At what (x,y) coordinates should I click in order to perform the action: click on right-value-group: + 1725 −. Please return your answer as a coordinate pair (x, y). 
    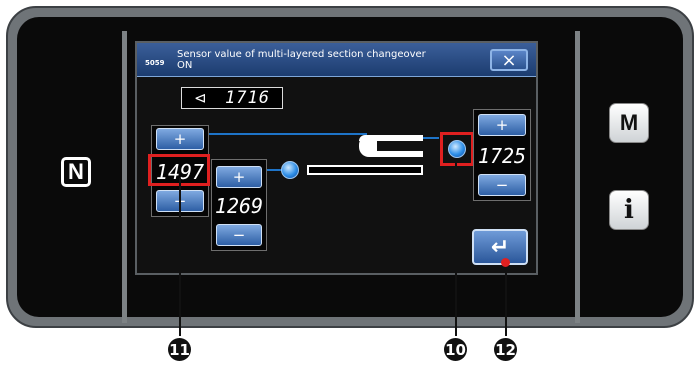
    Looking at the image, I should click on (502, 155).